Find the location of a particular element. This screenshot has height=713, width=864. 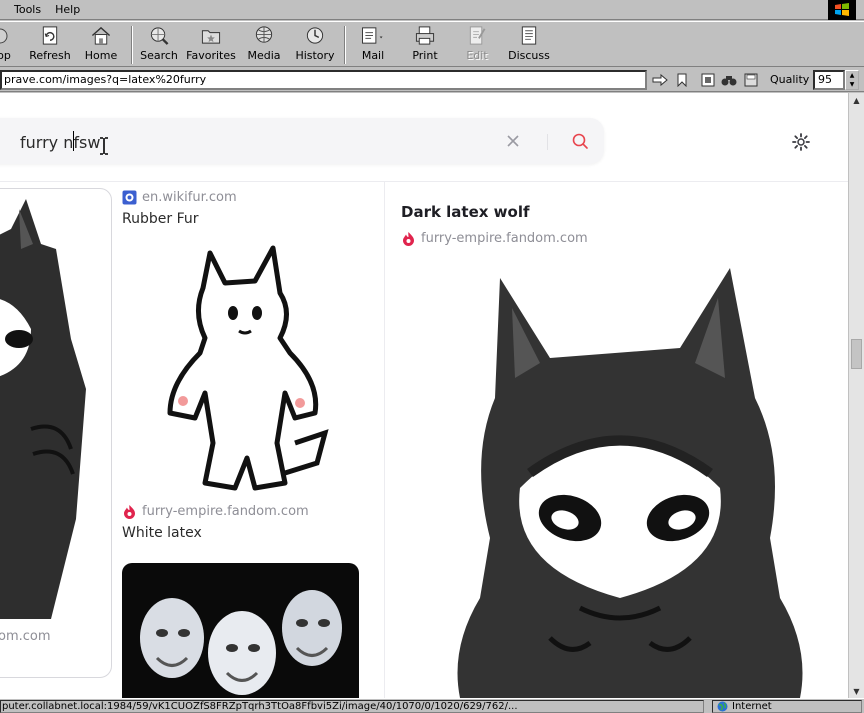

wikifur-favicon-icon is located at coordinates (129, 197).